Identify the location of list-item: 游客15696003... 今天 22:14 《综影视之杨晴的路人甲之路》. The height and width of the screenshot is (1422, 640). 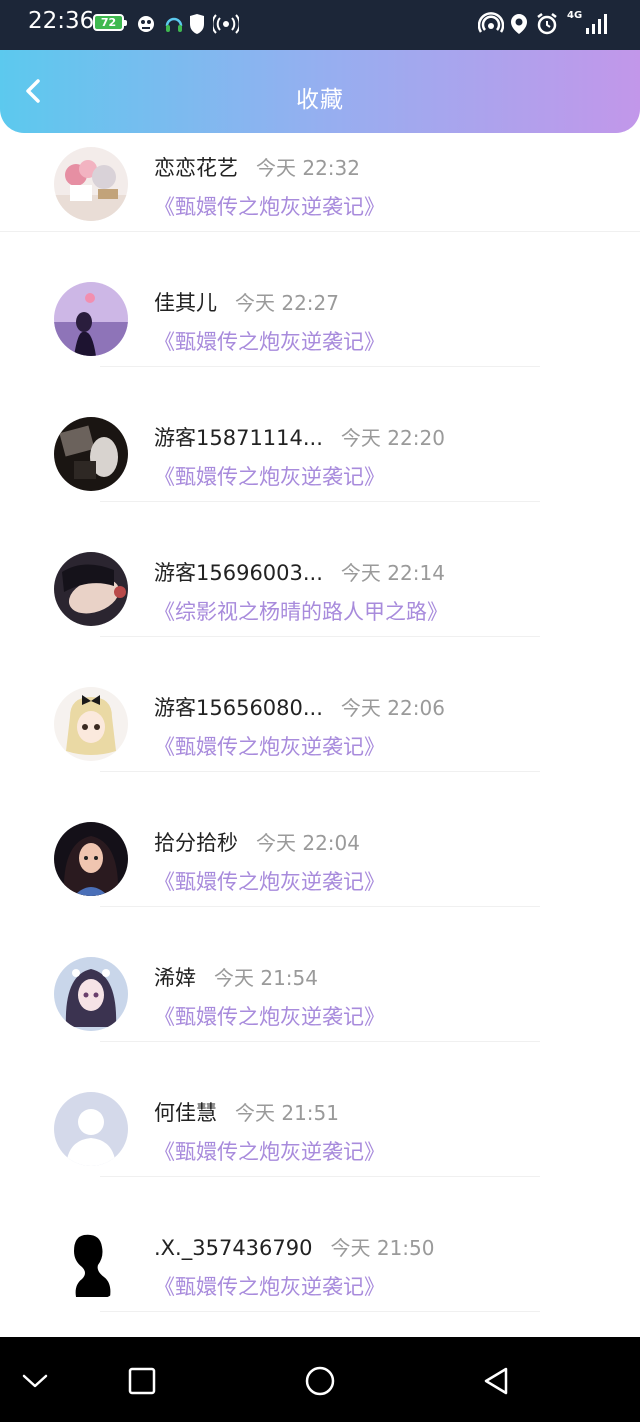
(320, 569).